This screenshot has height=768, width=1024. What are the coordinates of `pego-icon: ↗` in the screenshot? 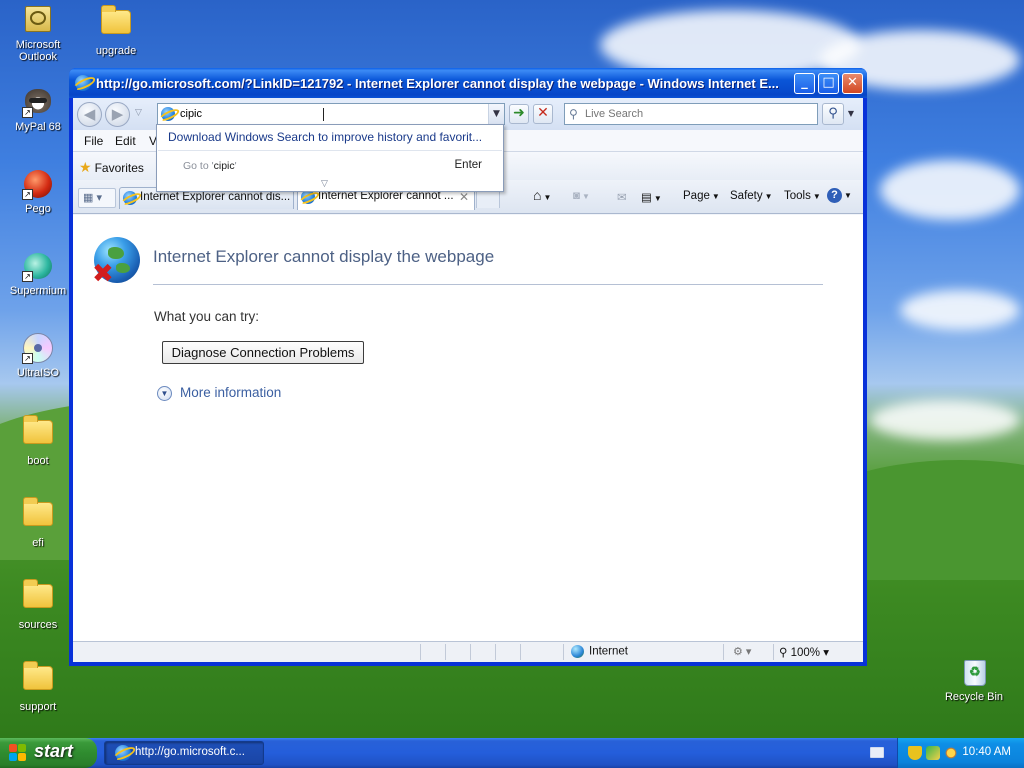 It's located at (38, 184).